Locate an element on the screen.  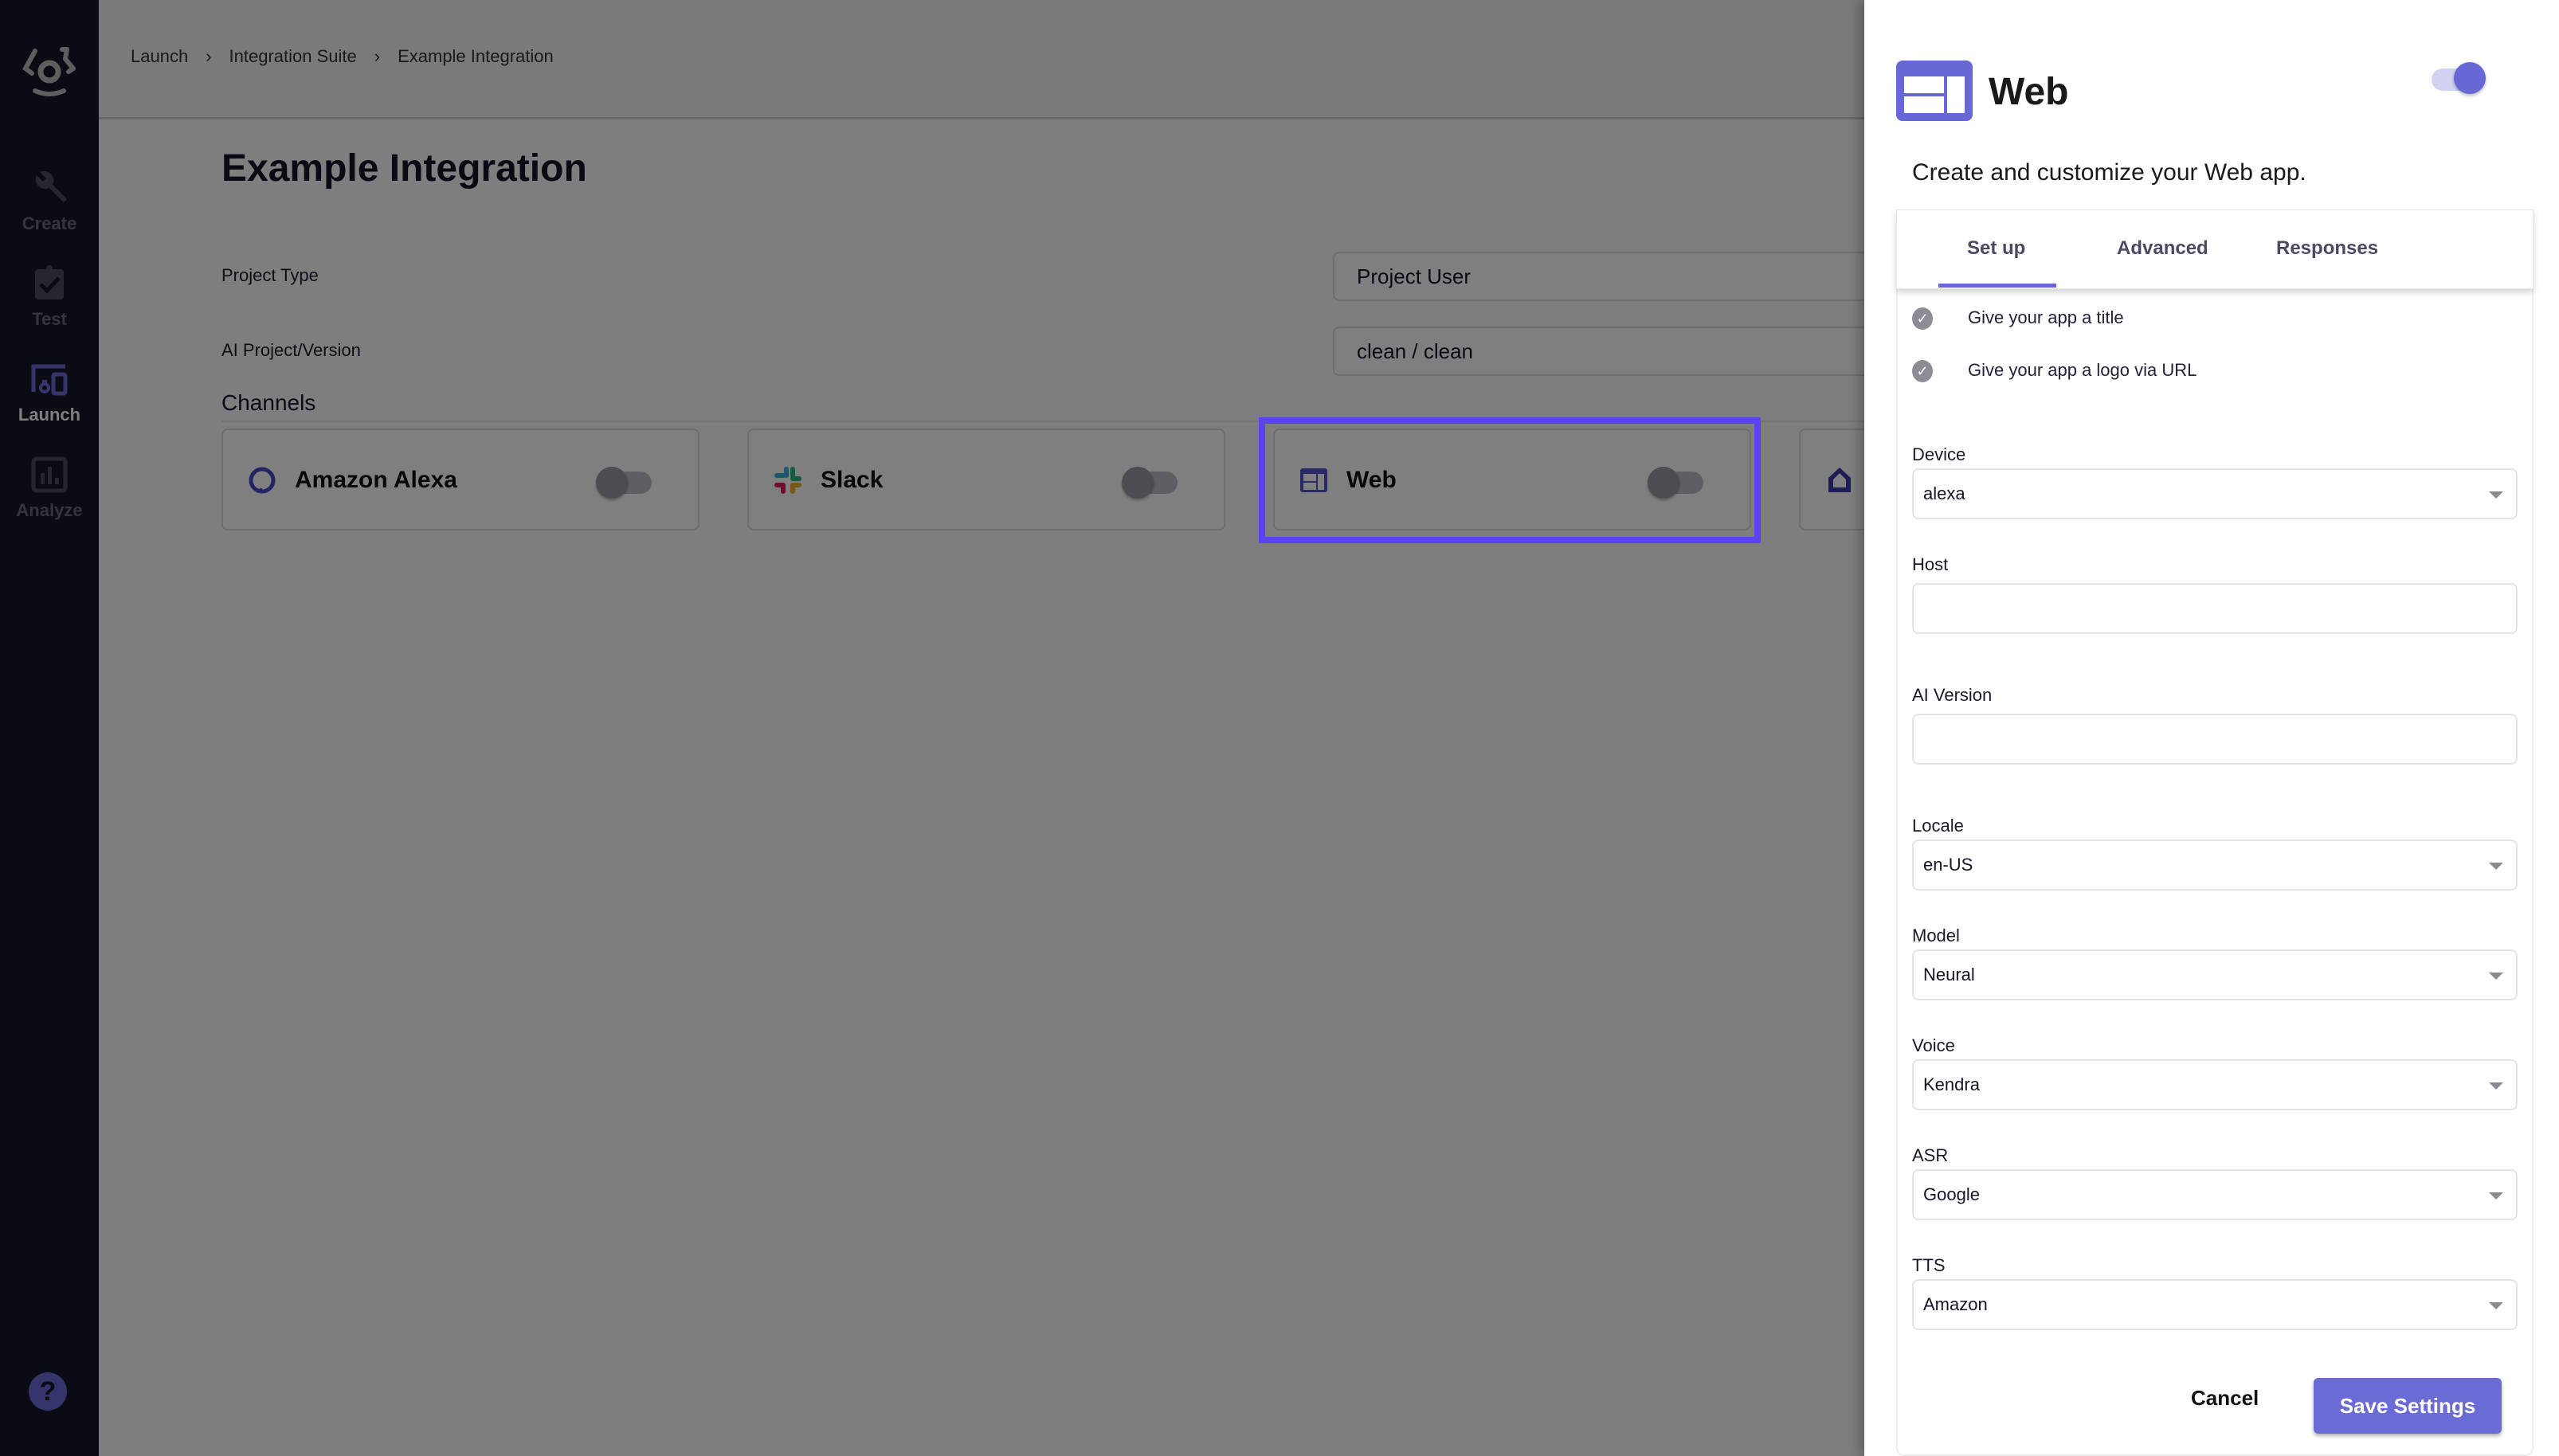
web-layout-icon is located at coordinates (1934, 91).